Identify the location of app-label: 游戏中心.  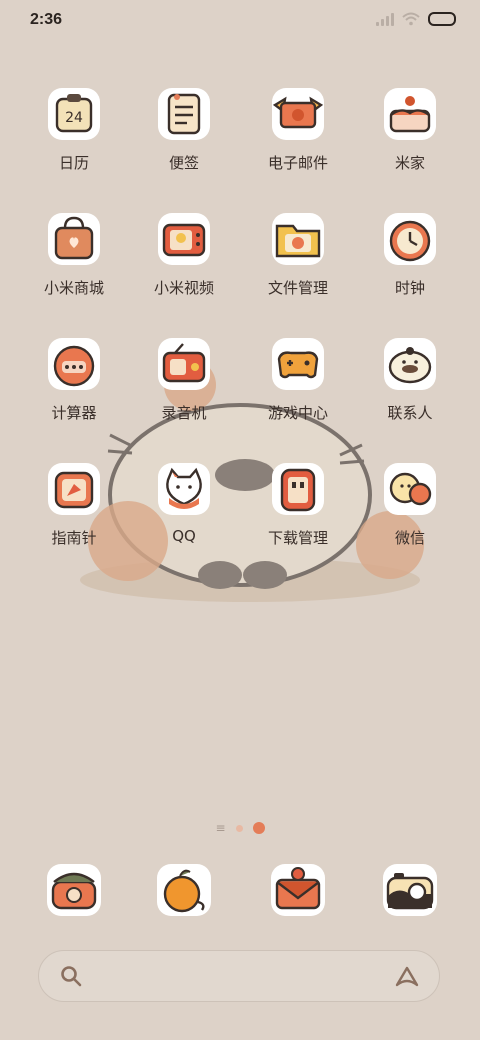
(297, 413).